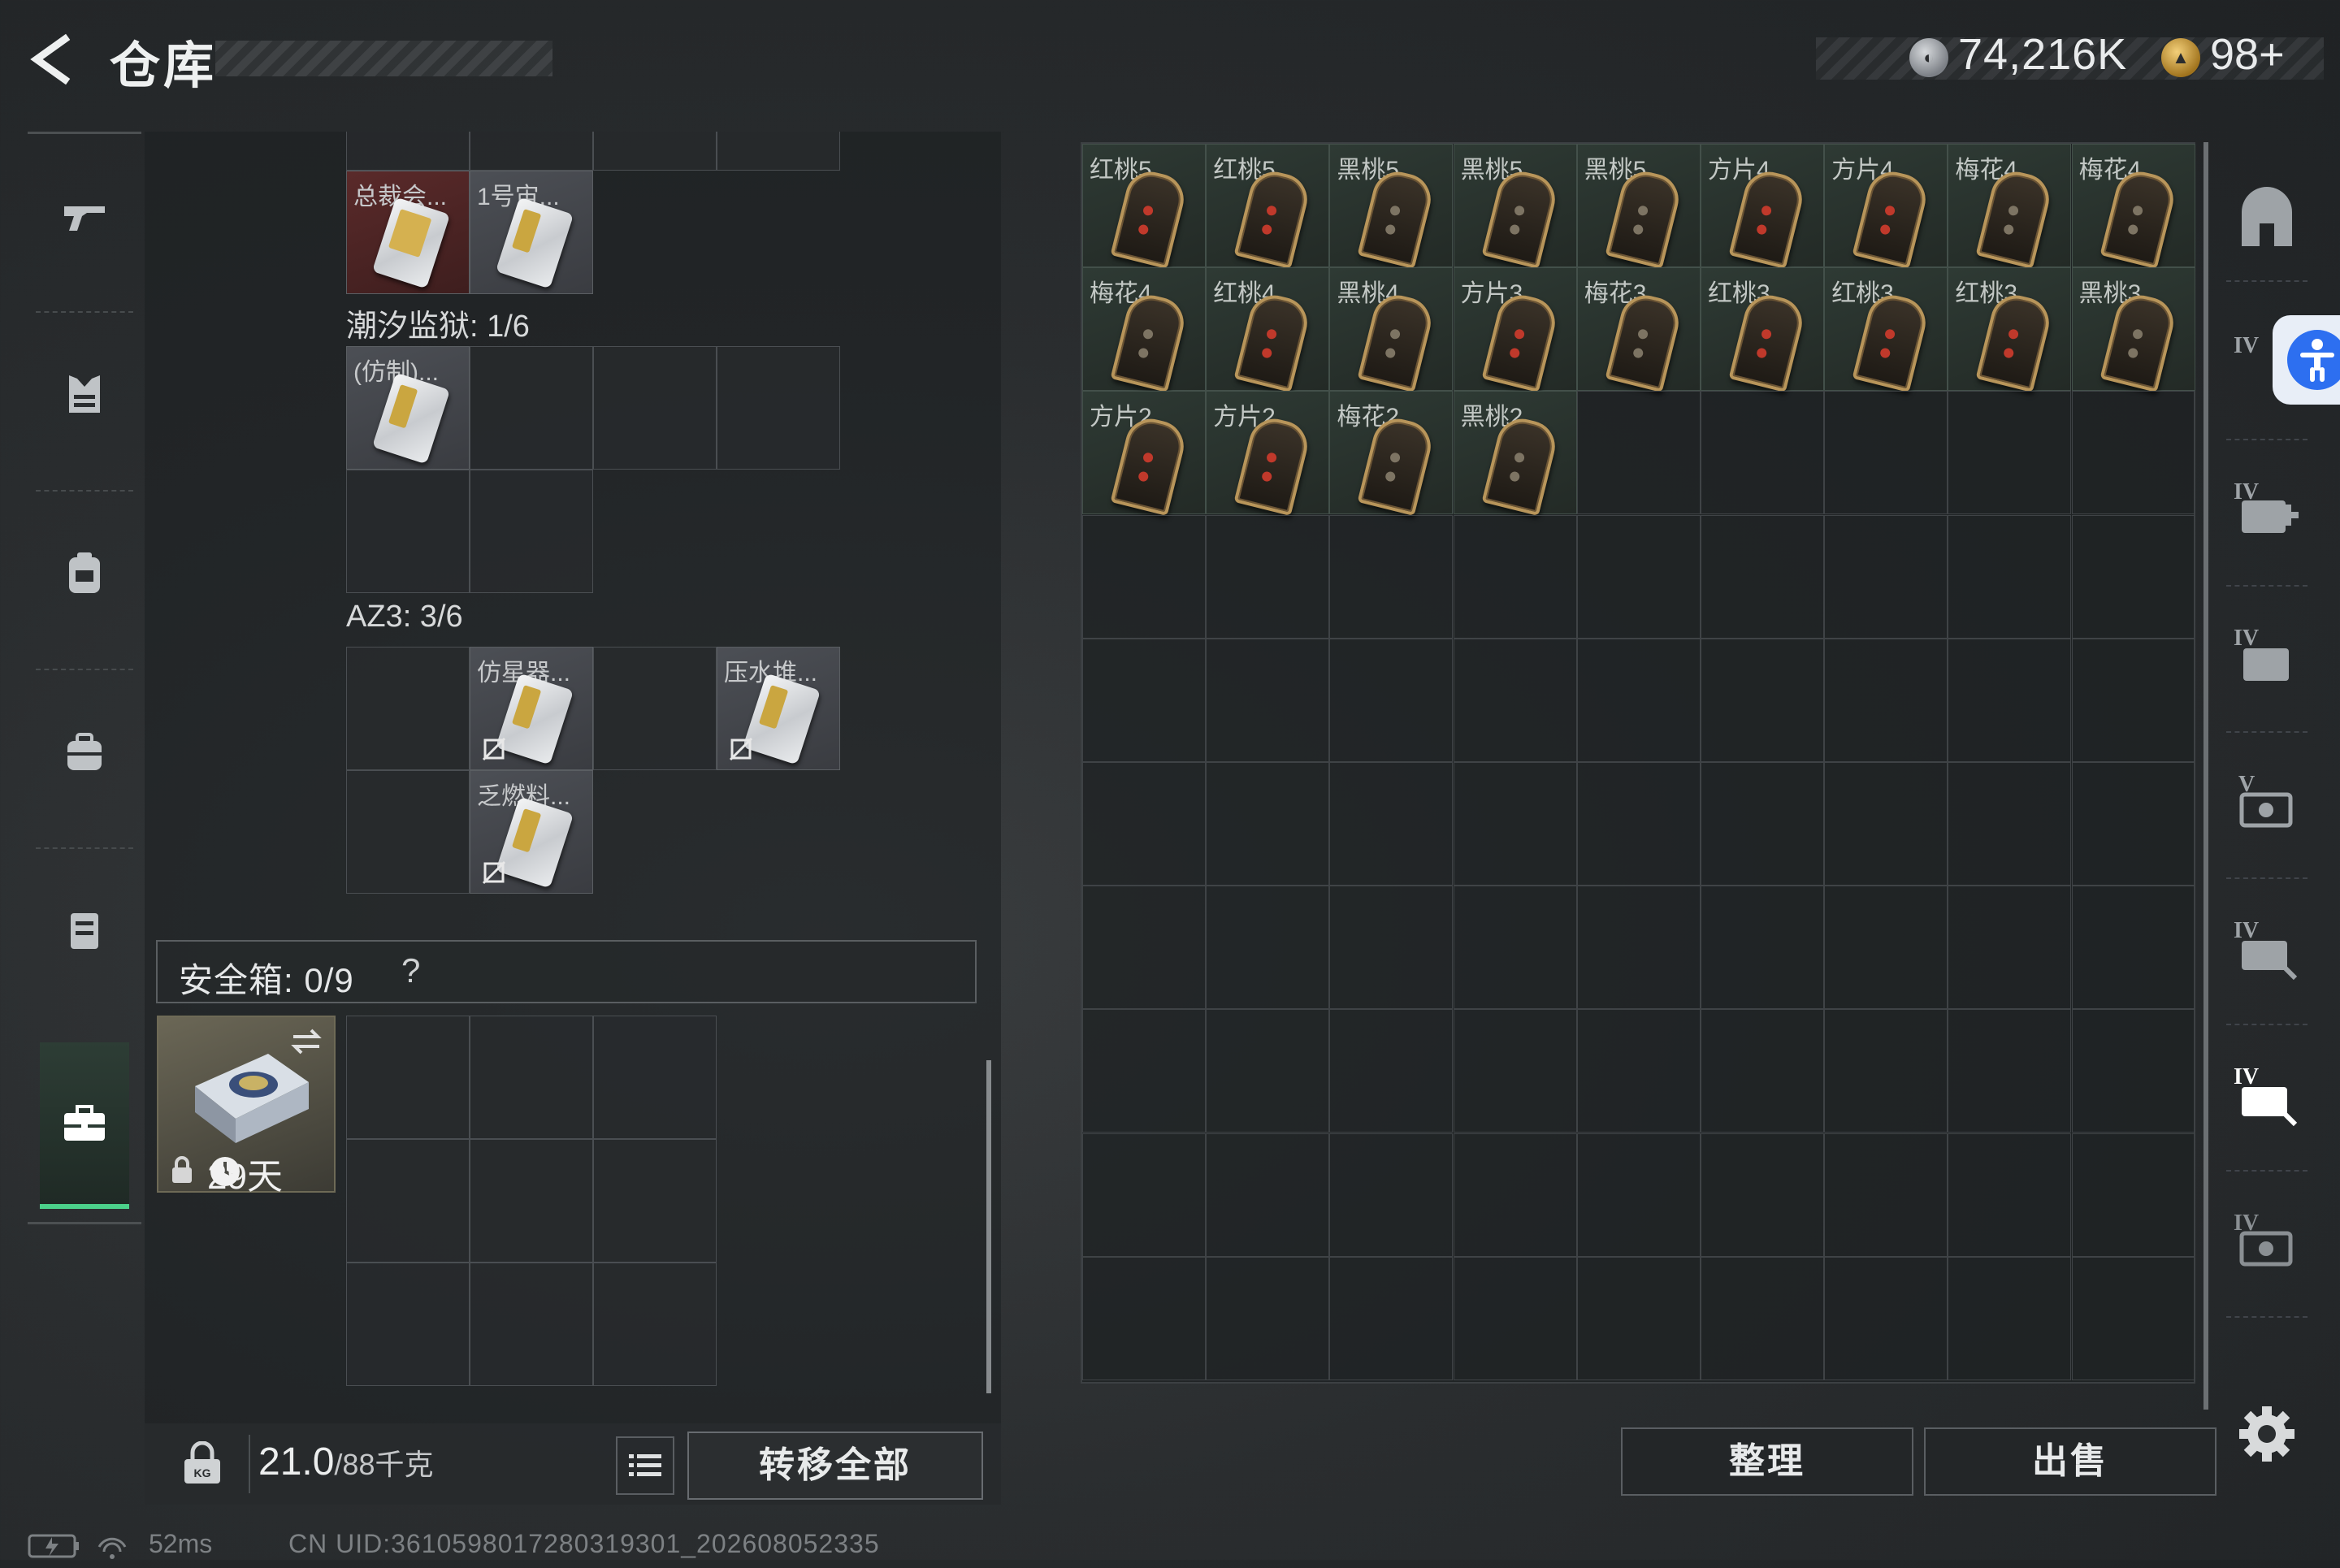 Image resolution: width=2340 pixels, height=1568 pixels. What do you see at coordinates (2267, 654) in the screenshot?
I see `tab-storage-folder: IV` at bounding box center [2267, 654].